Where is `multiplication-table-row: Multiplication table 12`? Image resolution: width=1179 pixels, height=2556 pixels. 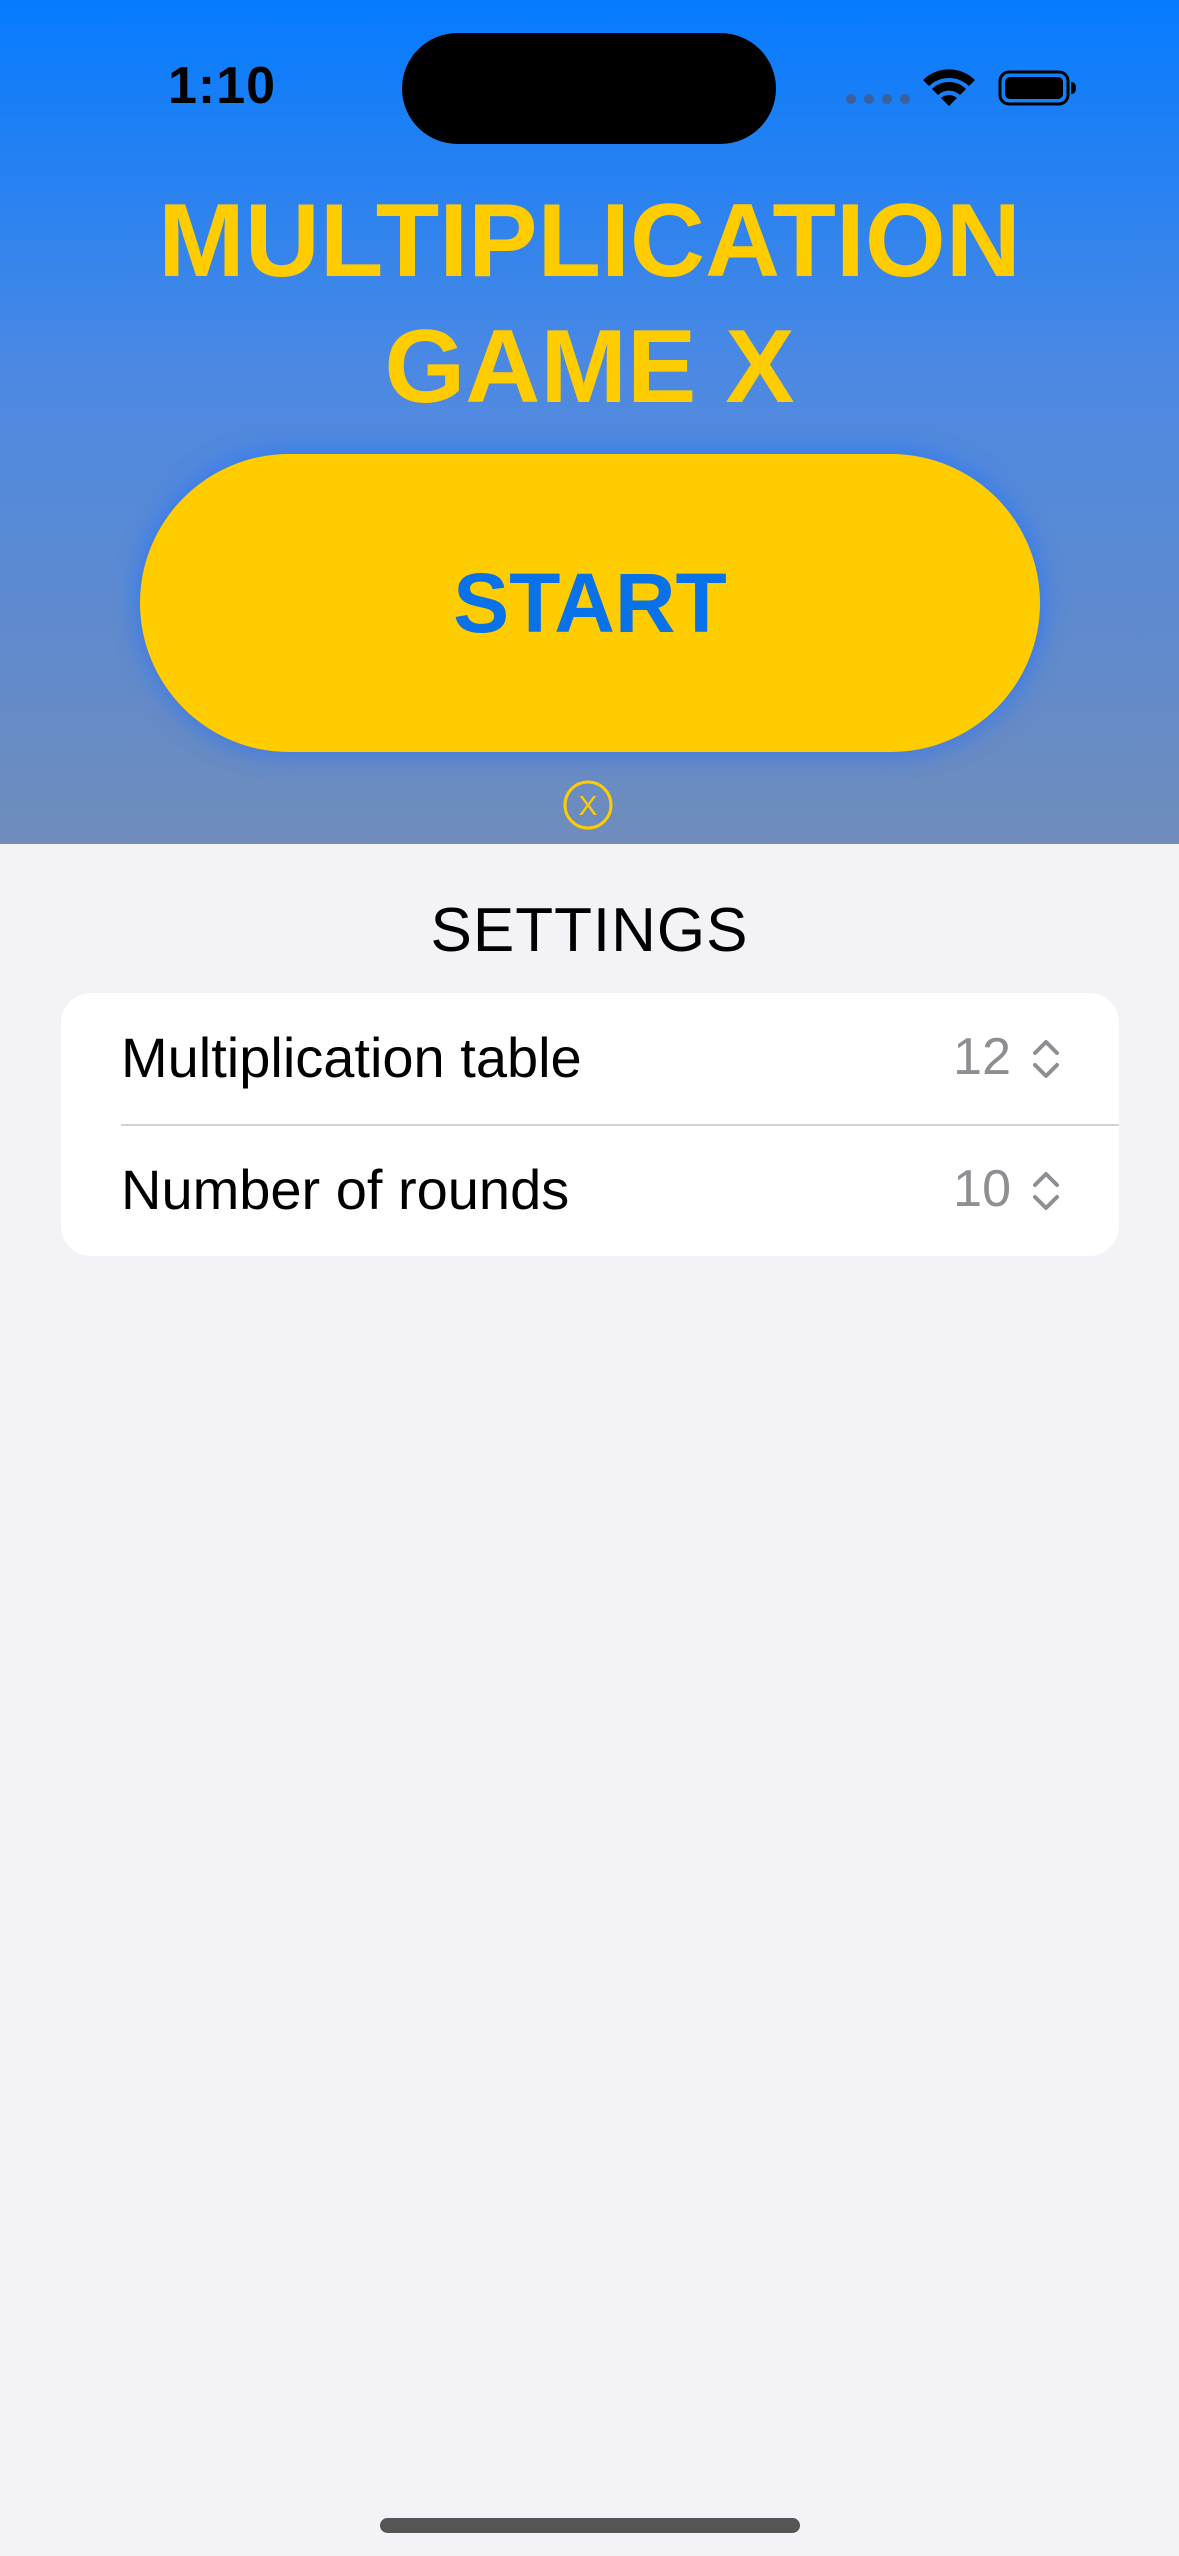 multiplication-table-row: Multiplication table 12 is located at coordinates (590, 1058).